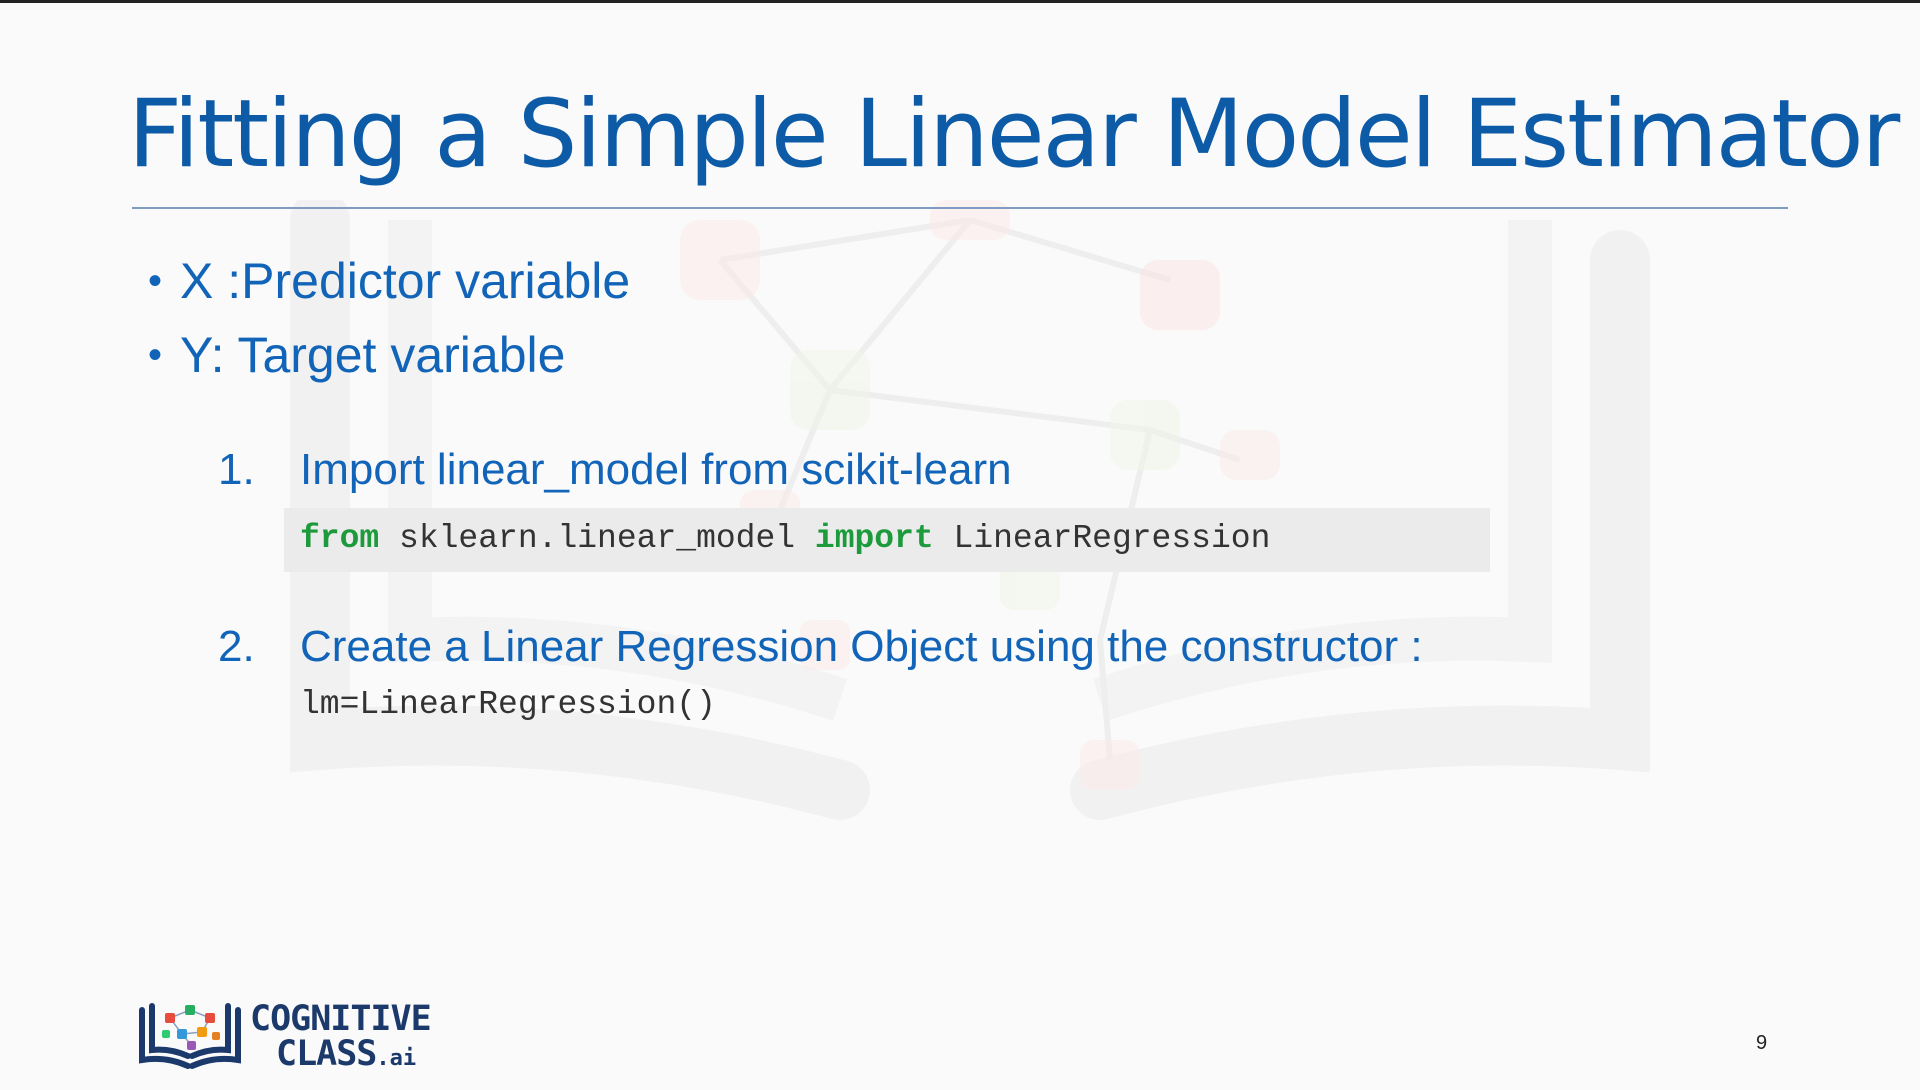 The image size is (1920, 1090). What do you see at coordinates (341, 1019) in the screenshot?
I see `logo-line-1: COGNITIVE` at bounding box center [341, 1019].